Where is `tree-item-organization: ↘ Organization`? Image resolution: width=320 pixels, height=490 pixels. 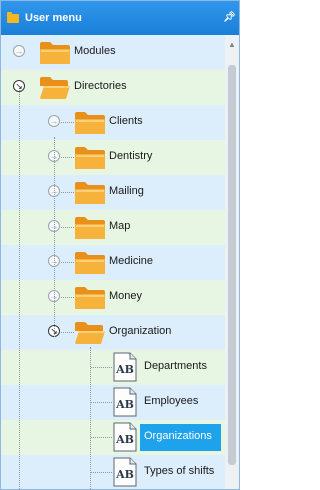 tree-item-organization: ↘ Organization is located at coordinates (113, 332).